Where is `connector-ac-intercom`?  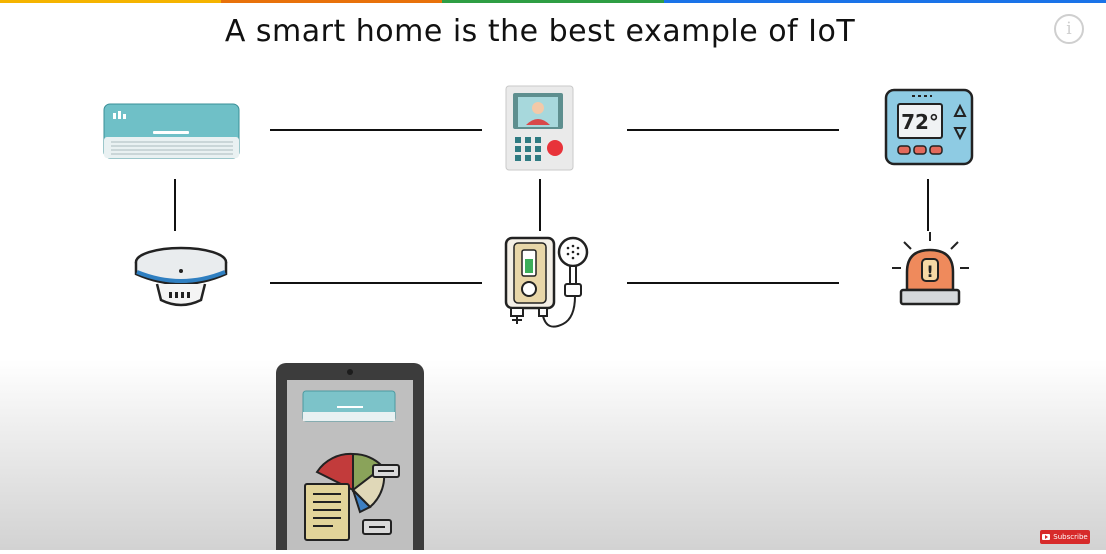 connector-ac-intercom is located at coordinates (376, 130).